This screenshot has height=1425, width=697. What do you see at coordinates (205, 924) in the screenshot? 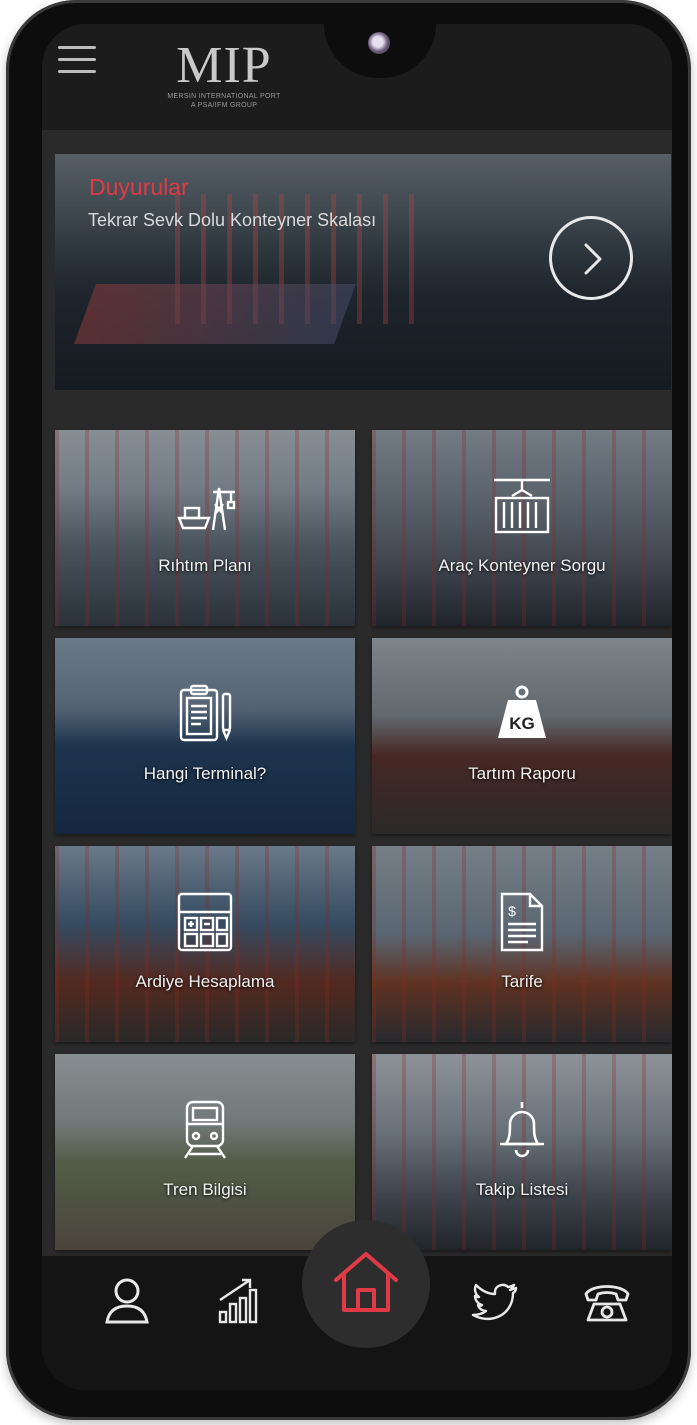
I see `calculator-icon` at bounding box center [205, 924].